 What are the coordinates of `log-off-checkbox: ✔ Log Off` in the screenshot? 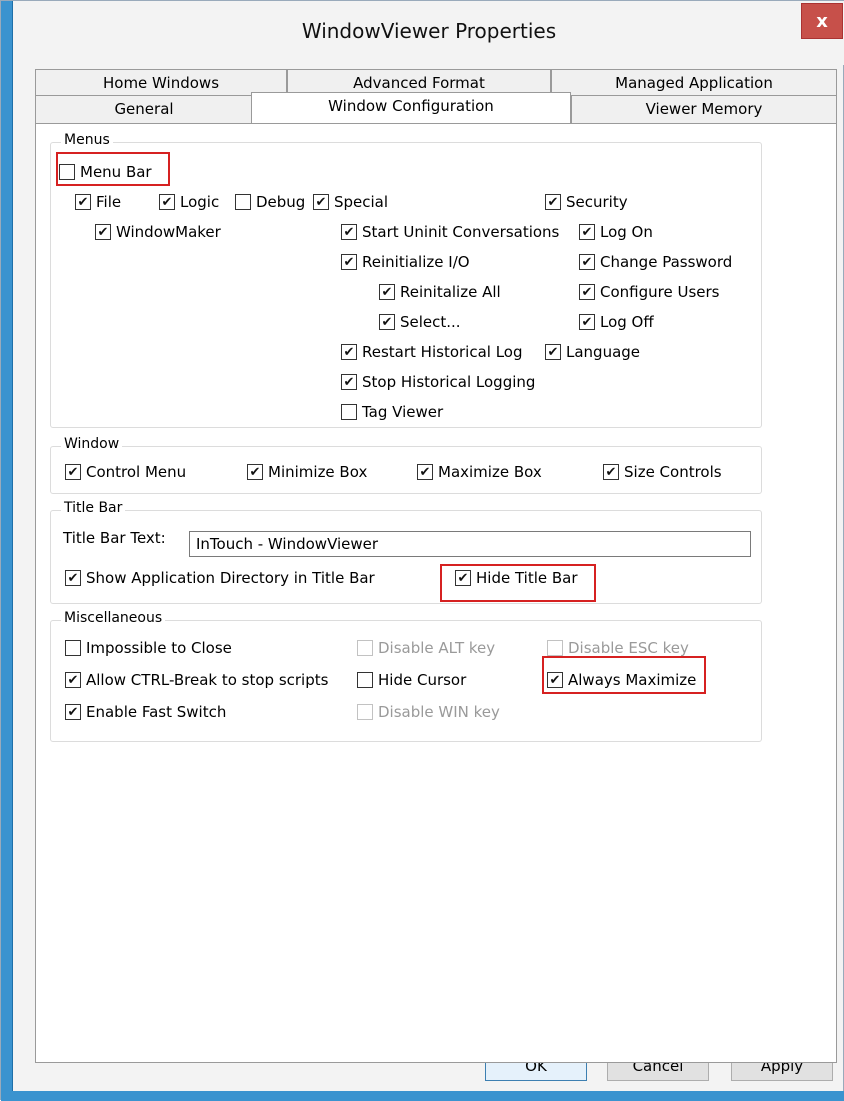 It's located at (616, 322).